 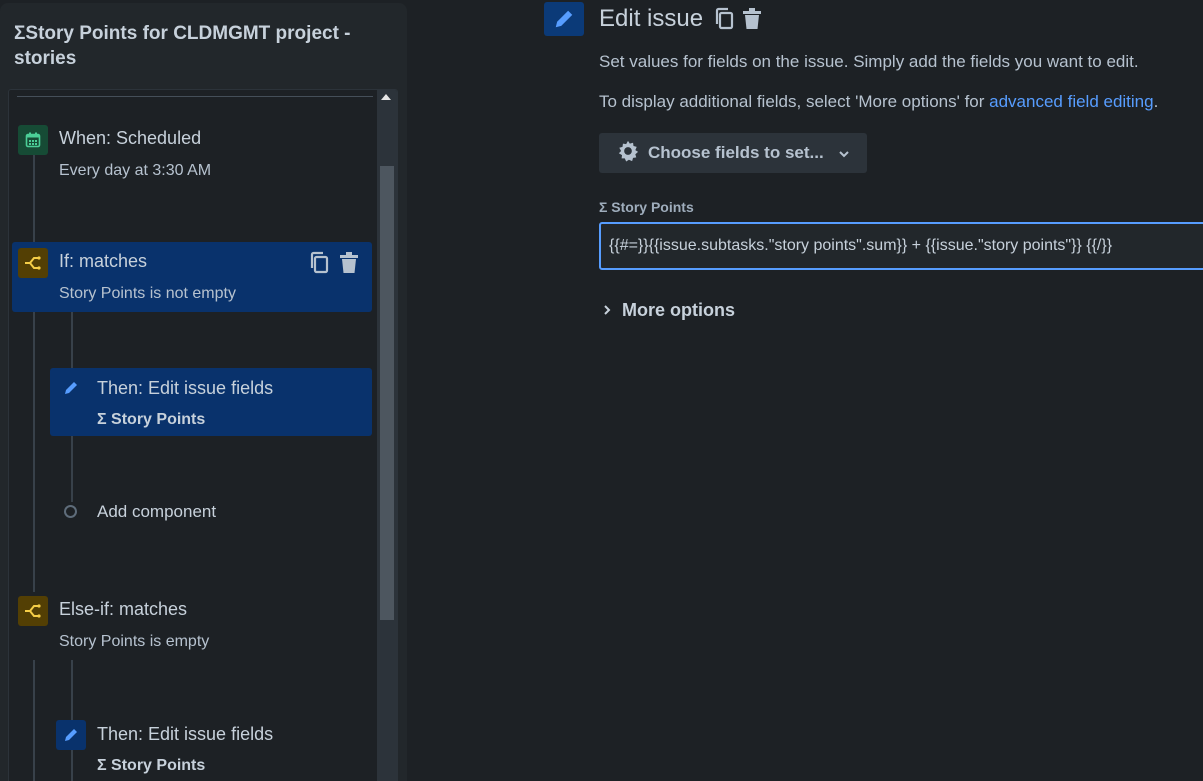 I want to click on add-component: Add component, so click(x=211, y=511).